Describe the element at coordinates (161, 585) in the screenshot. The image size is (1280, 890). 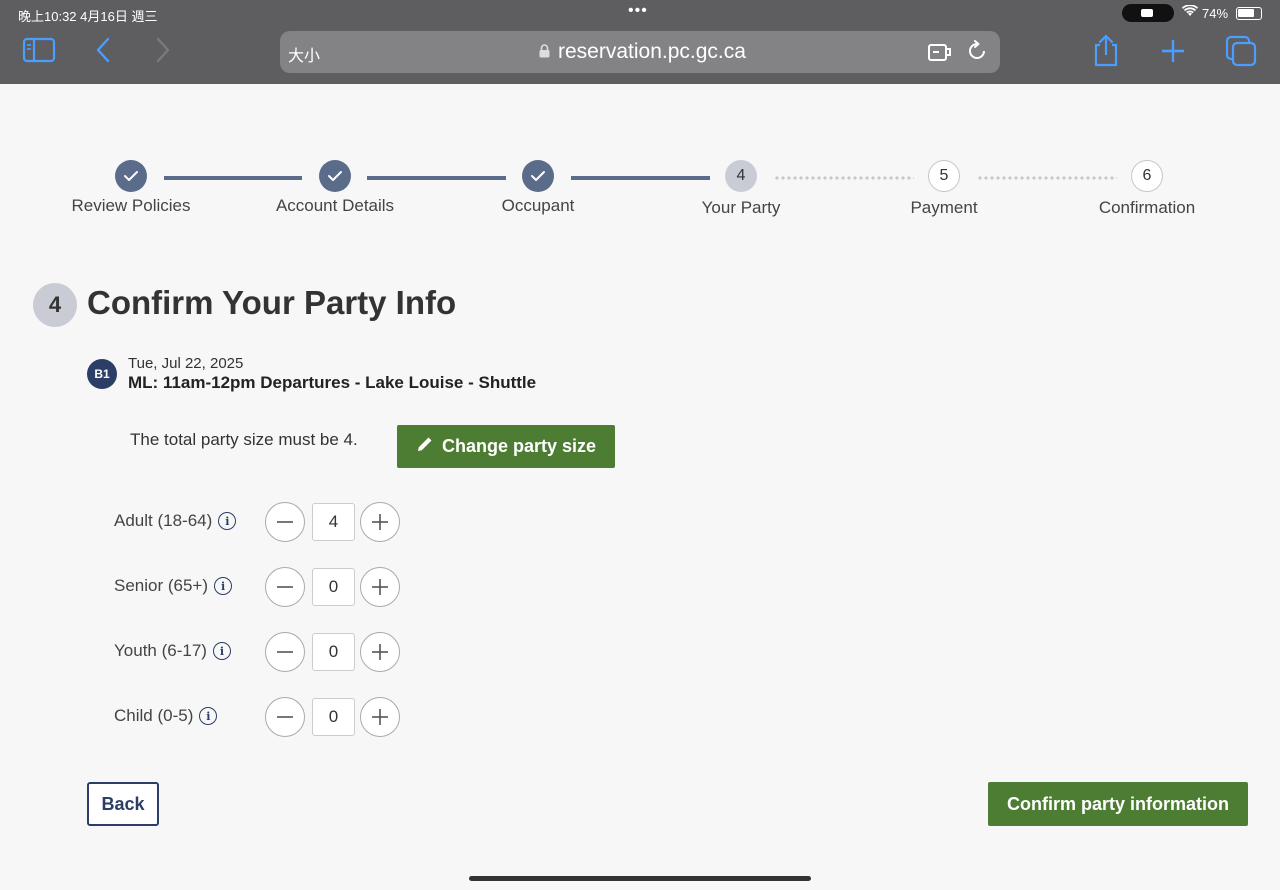
I see `row-label-text: Senior (65+)` at that location.